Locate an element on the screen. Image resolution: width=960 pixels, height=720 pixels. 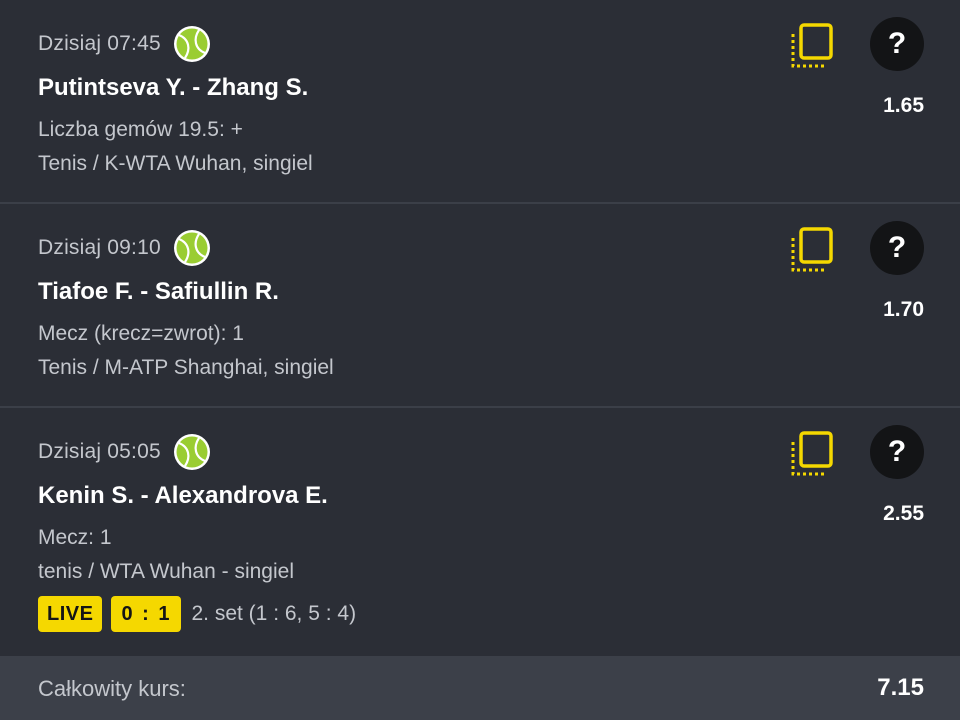
bet-league: Tenis / M-ATP Shanghai, singiel is located at coordinates (186, 367).